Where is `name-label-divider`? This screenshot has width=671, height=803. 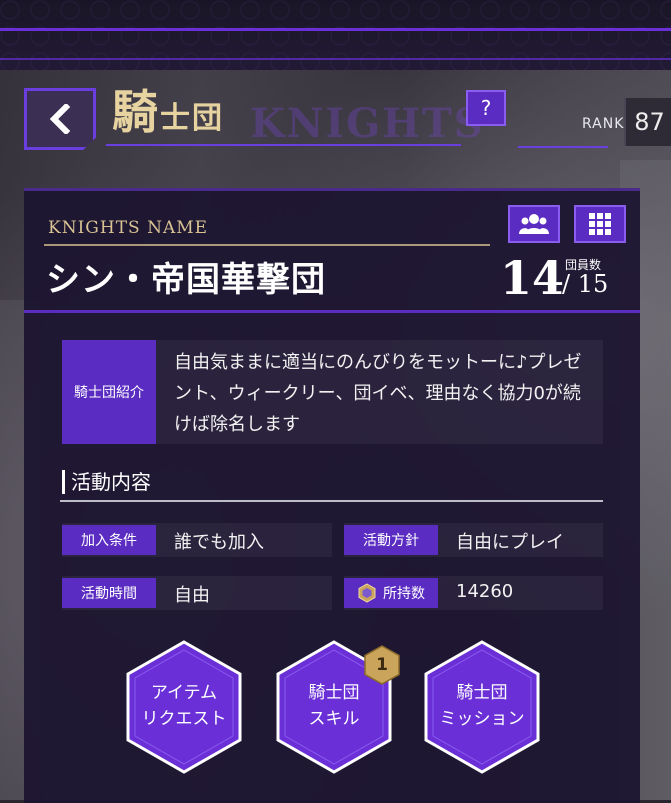 name-label-divider is located at coordinates (267, 245).